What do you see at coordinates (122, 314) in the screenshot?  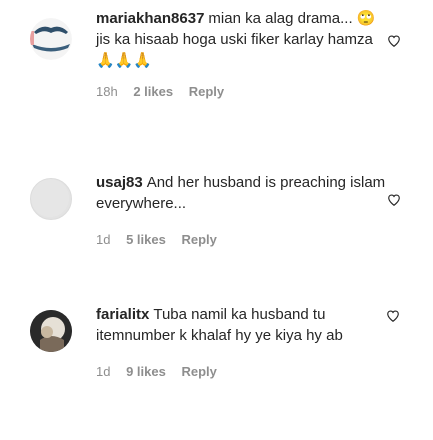 I see `comment-username: farialitx` at bounding box center [122, 314].